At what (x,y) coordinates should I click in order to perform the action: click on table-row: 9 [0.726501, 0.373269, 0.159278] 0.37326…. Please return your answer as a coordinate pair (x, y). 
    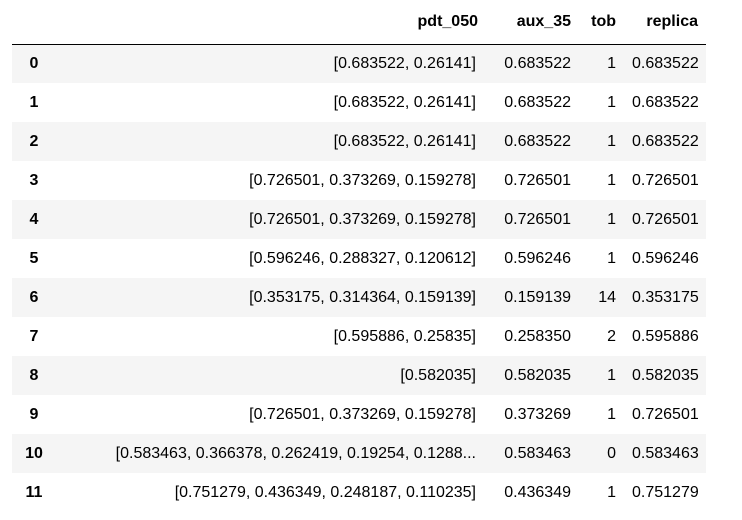
    Looking at the image, I should click on (359, 414).